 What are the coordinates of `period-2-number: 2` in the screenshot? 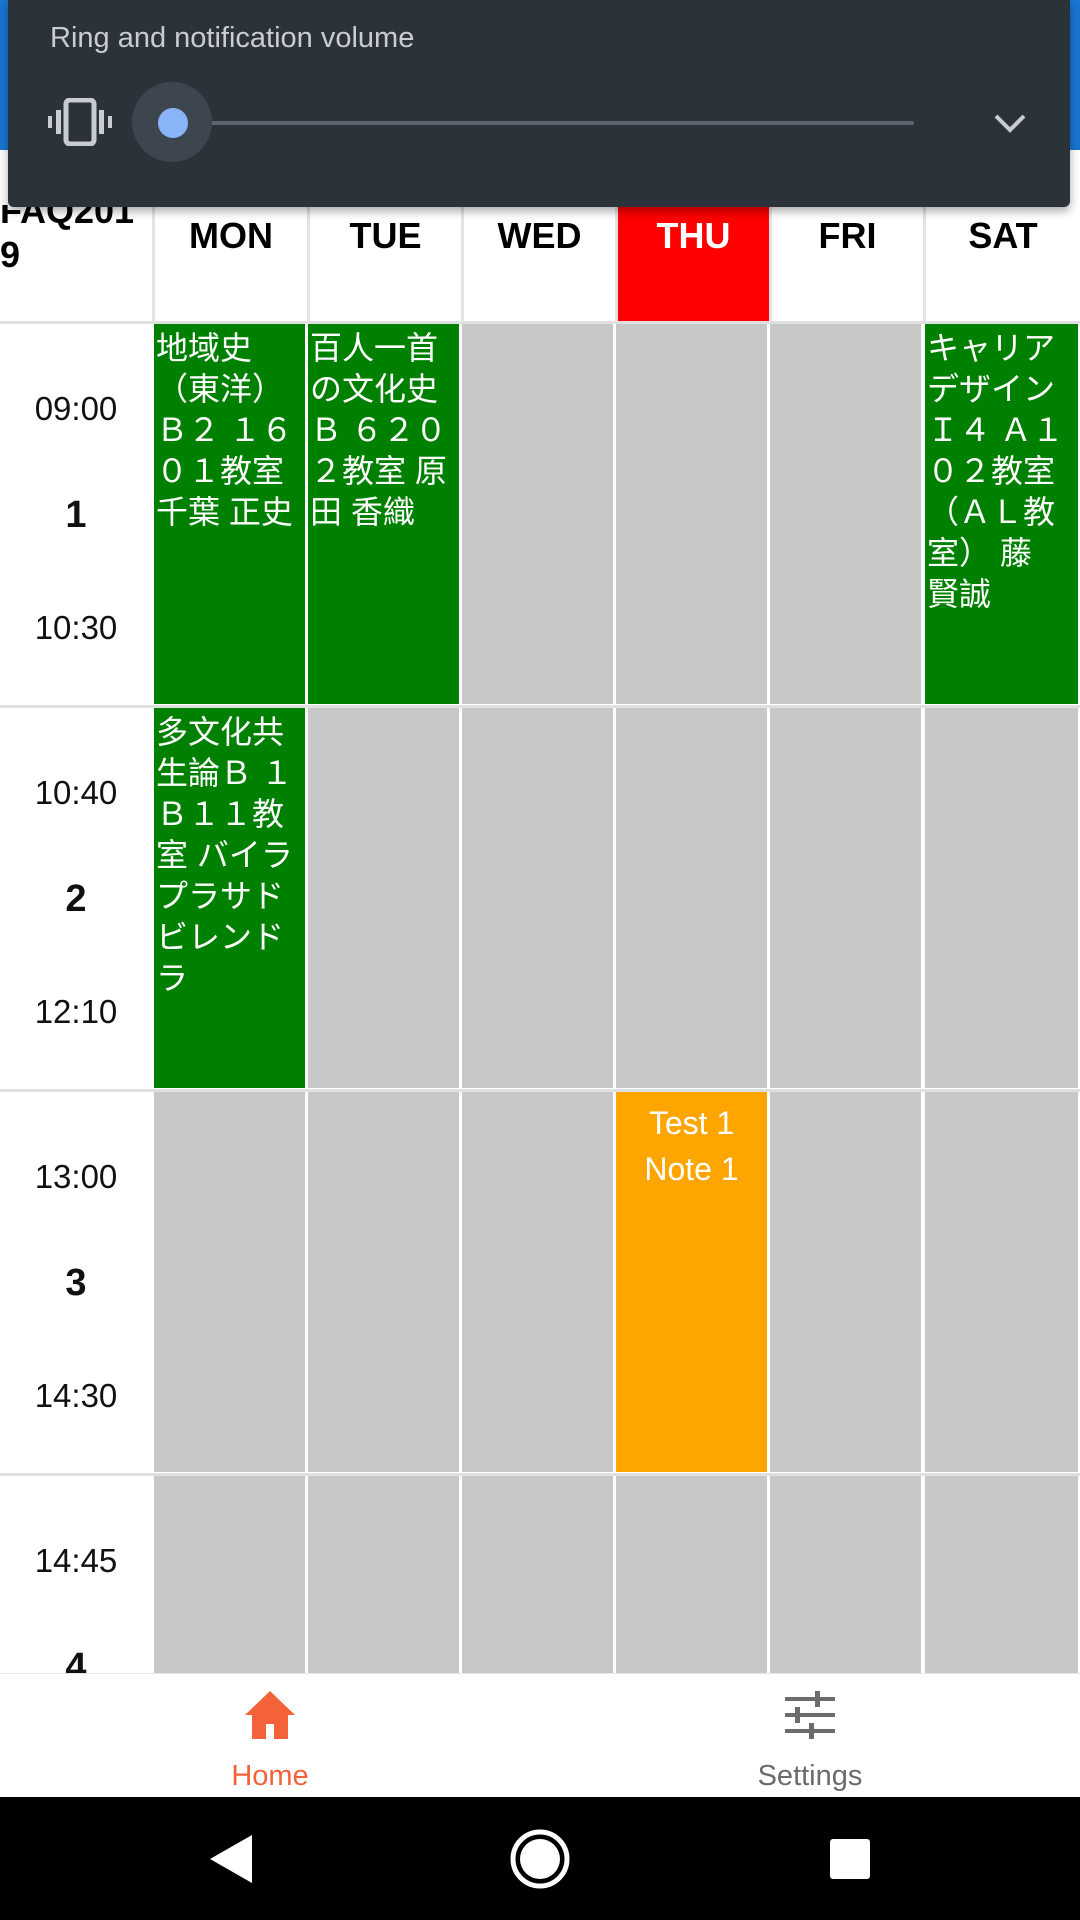 It's located at (76, 899).